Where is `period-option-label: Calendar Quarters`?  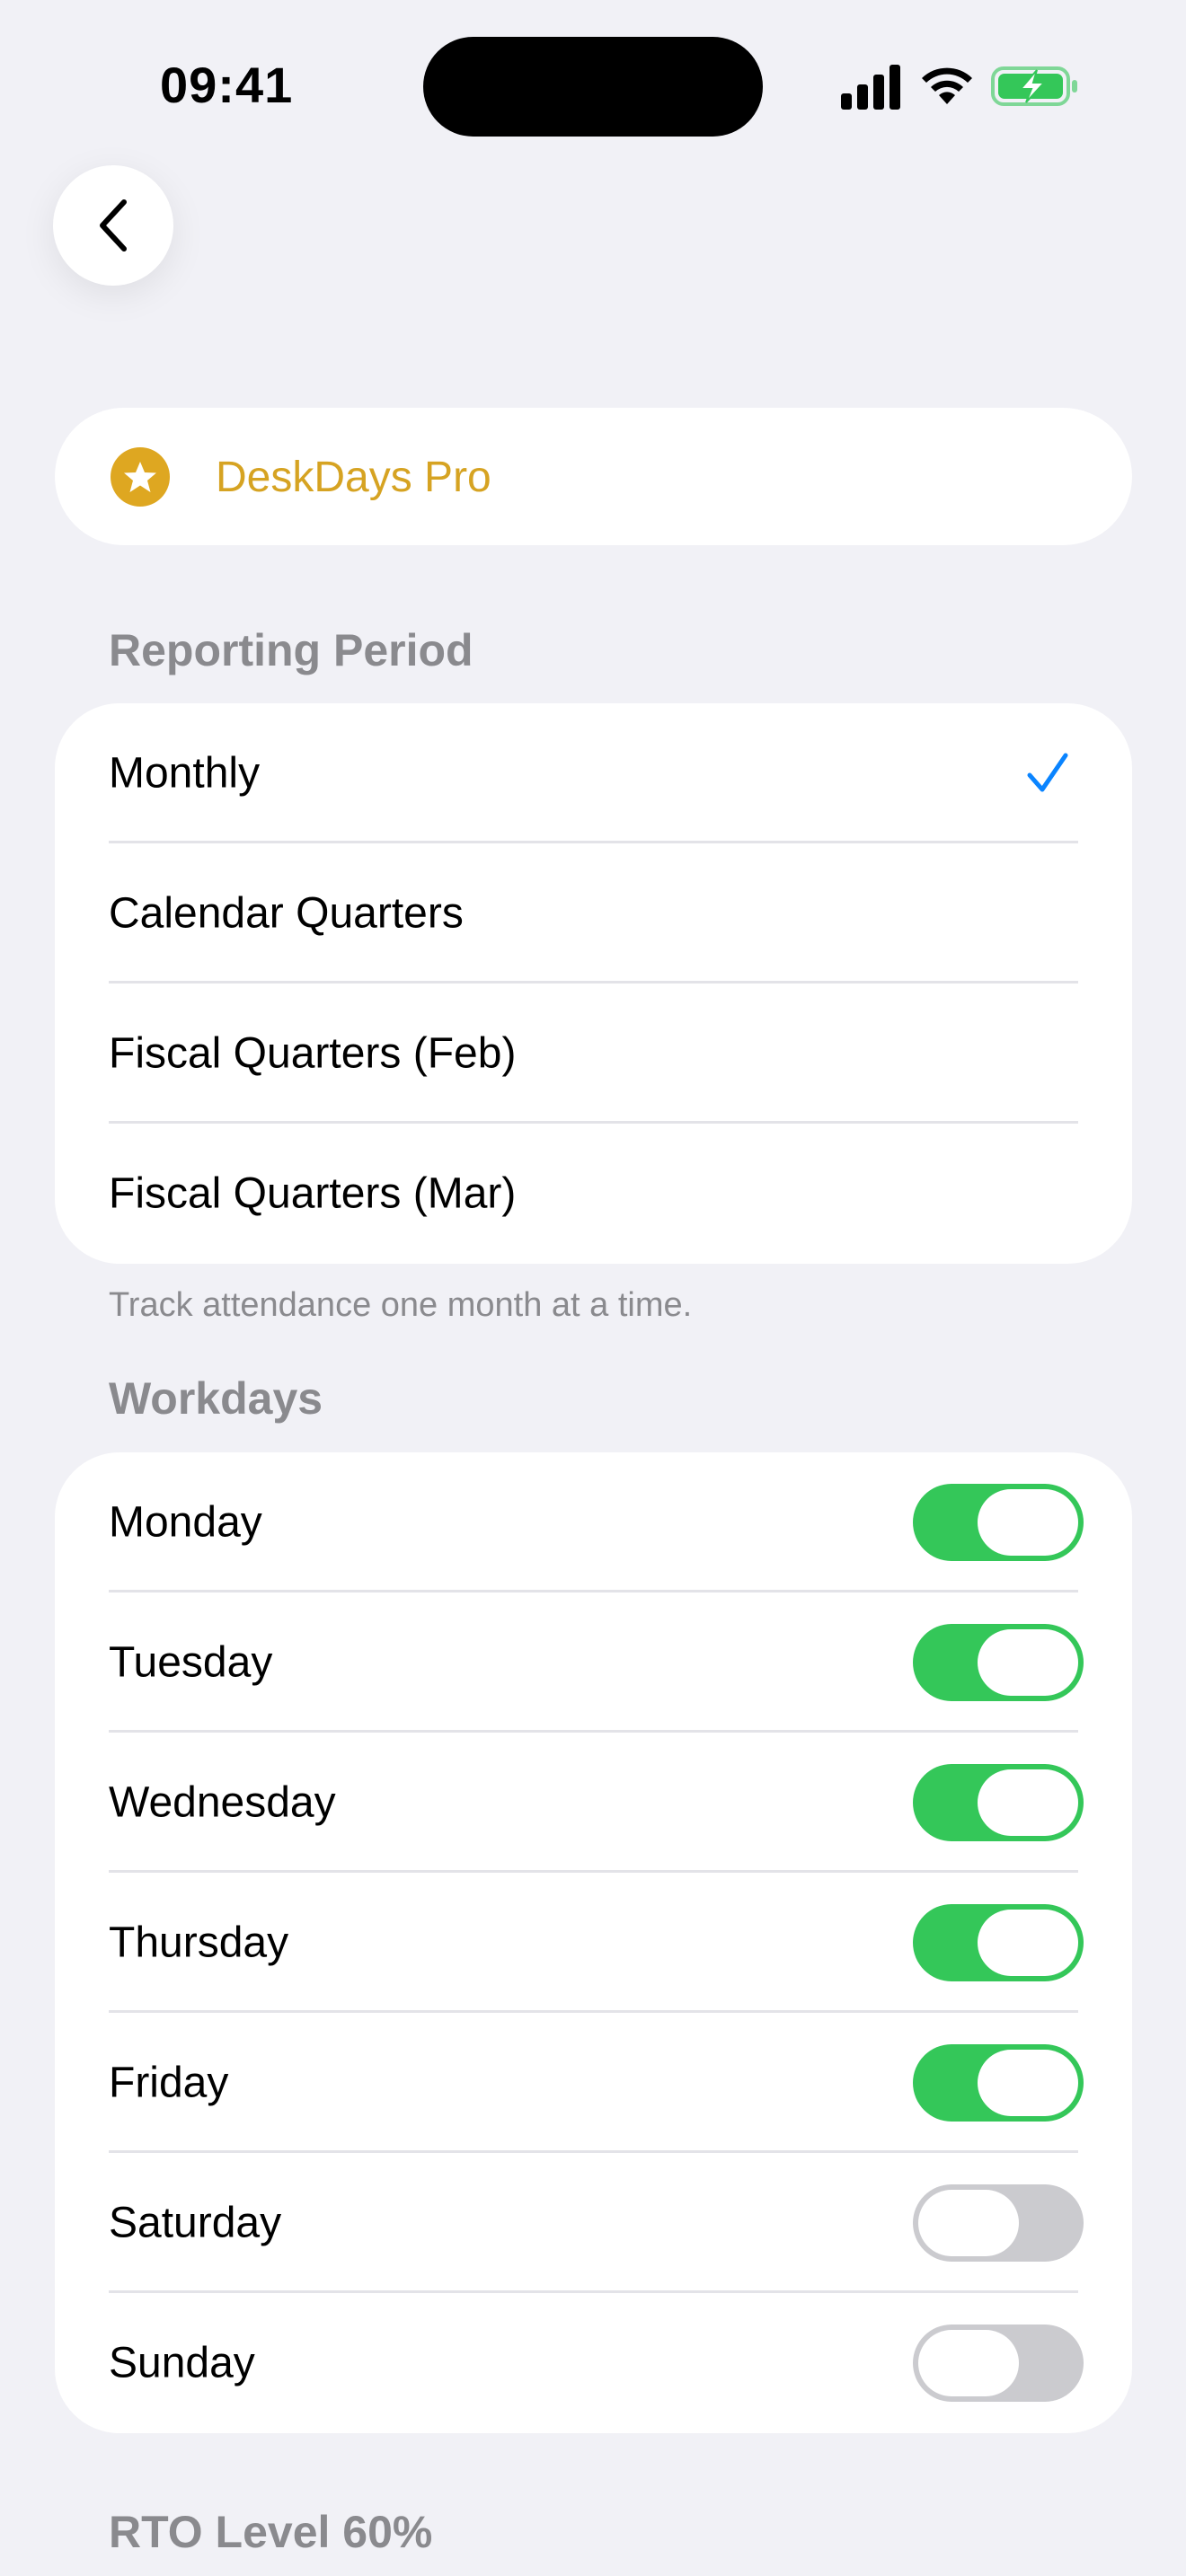 period-option-label: Calendar Quarters is located at coordinates (286, 913).